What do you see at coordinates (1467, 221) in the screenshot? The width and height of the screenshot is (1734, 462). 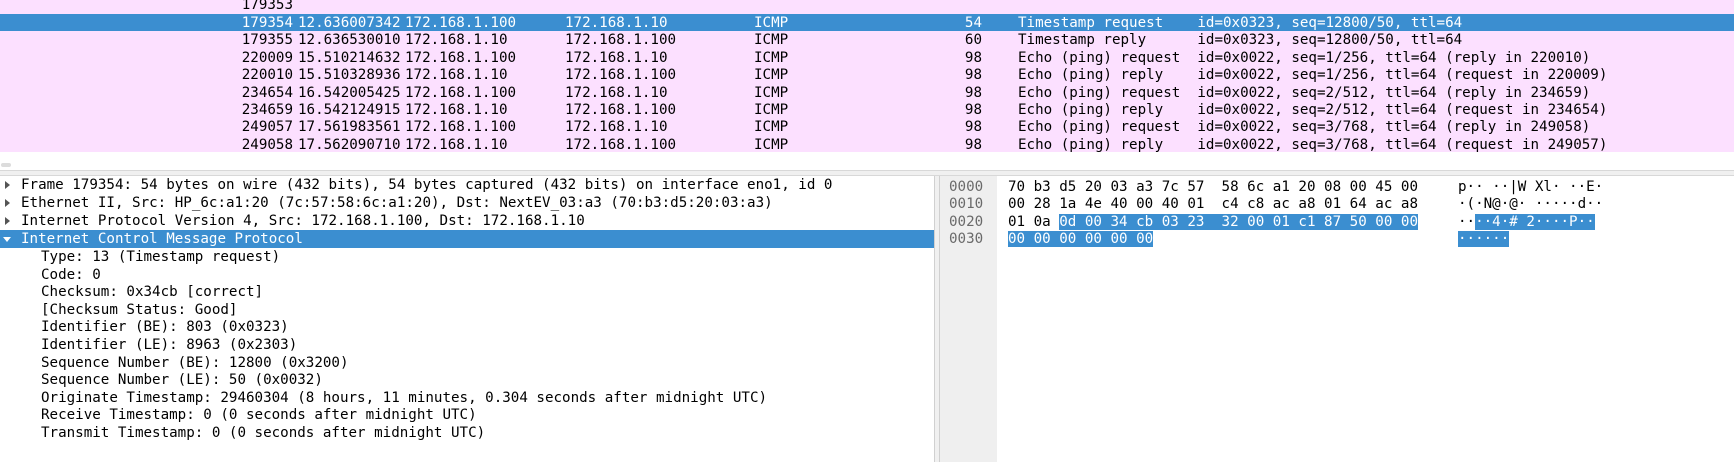 I see `ascii-plain: ··` at bounding box center [1467, 221].